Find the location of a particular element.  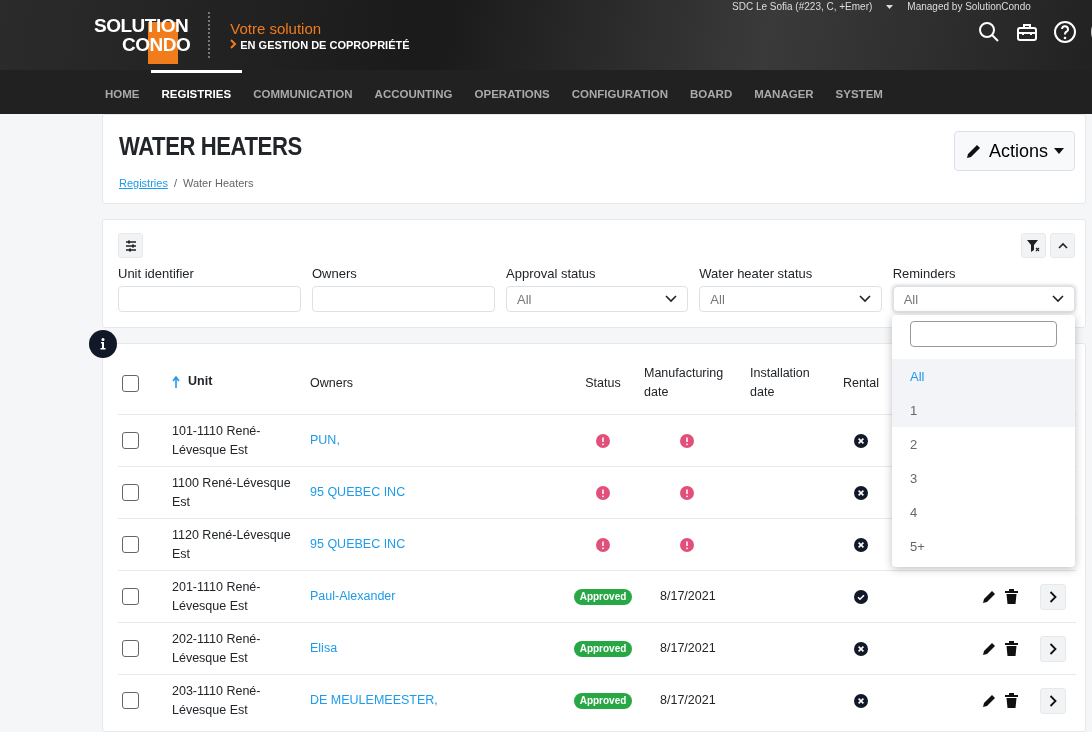

sliders-icon is located at coordinates (130, 245).